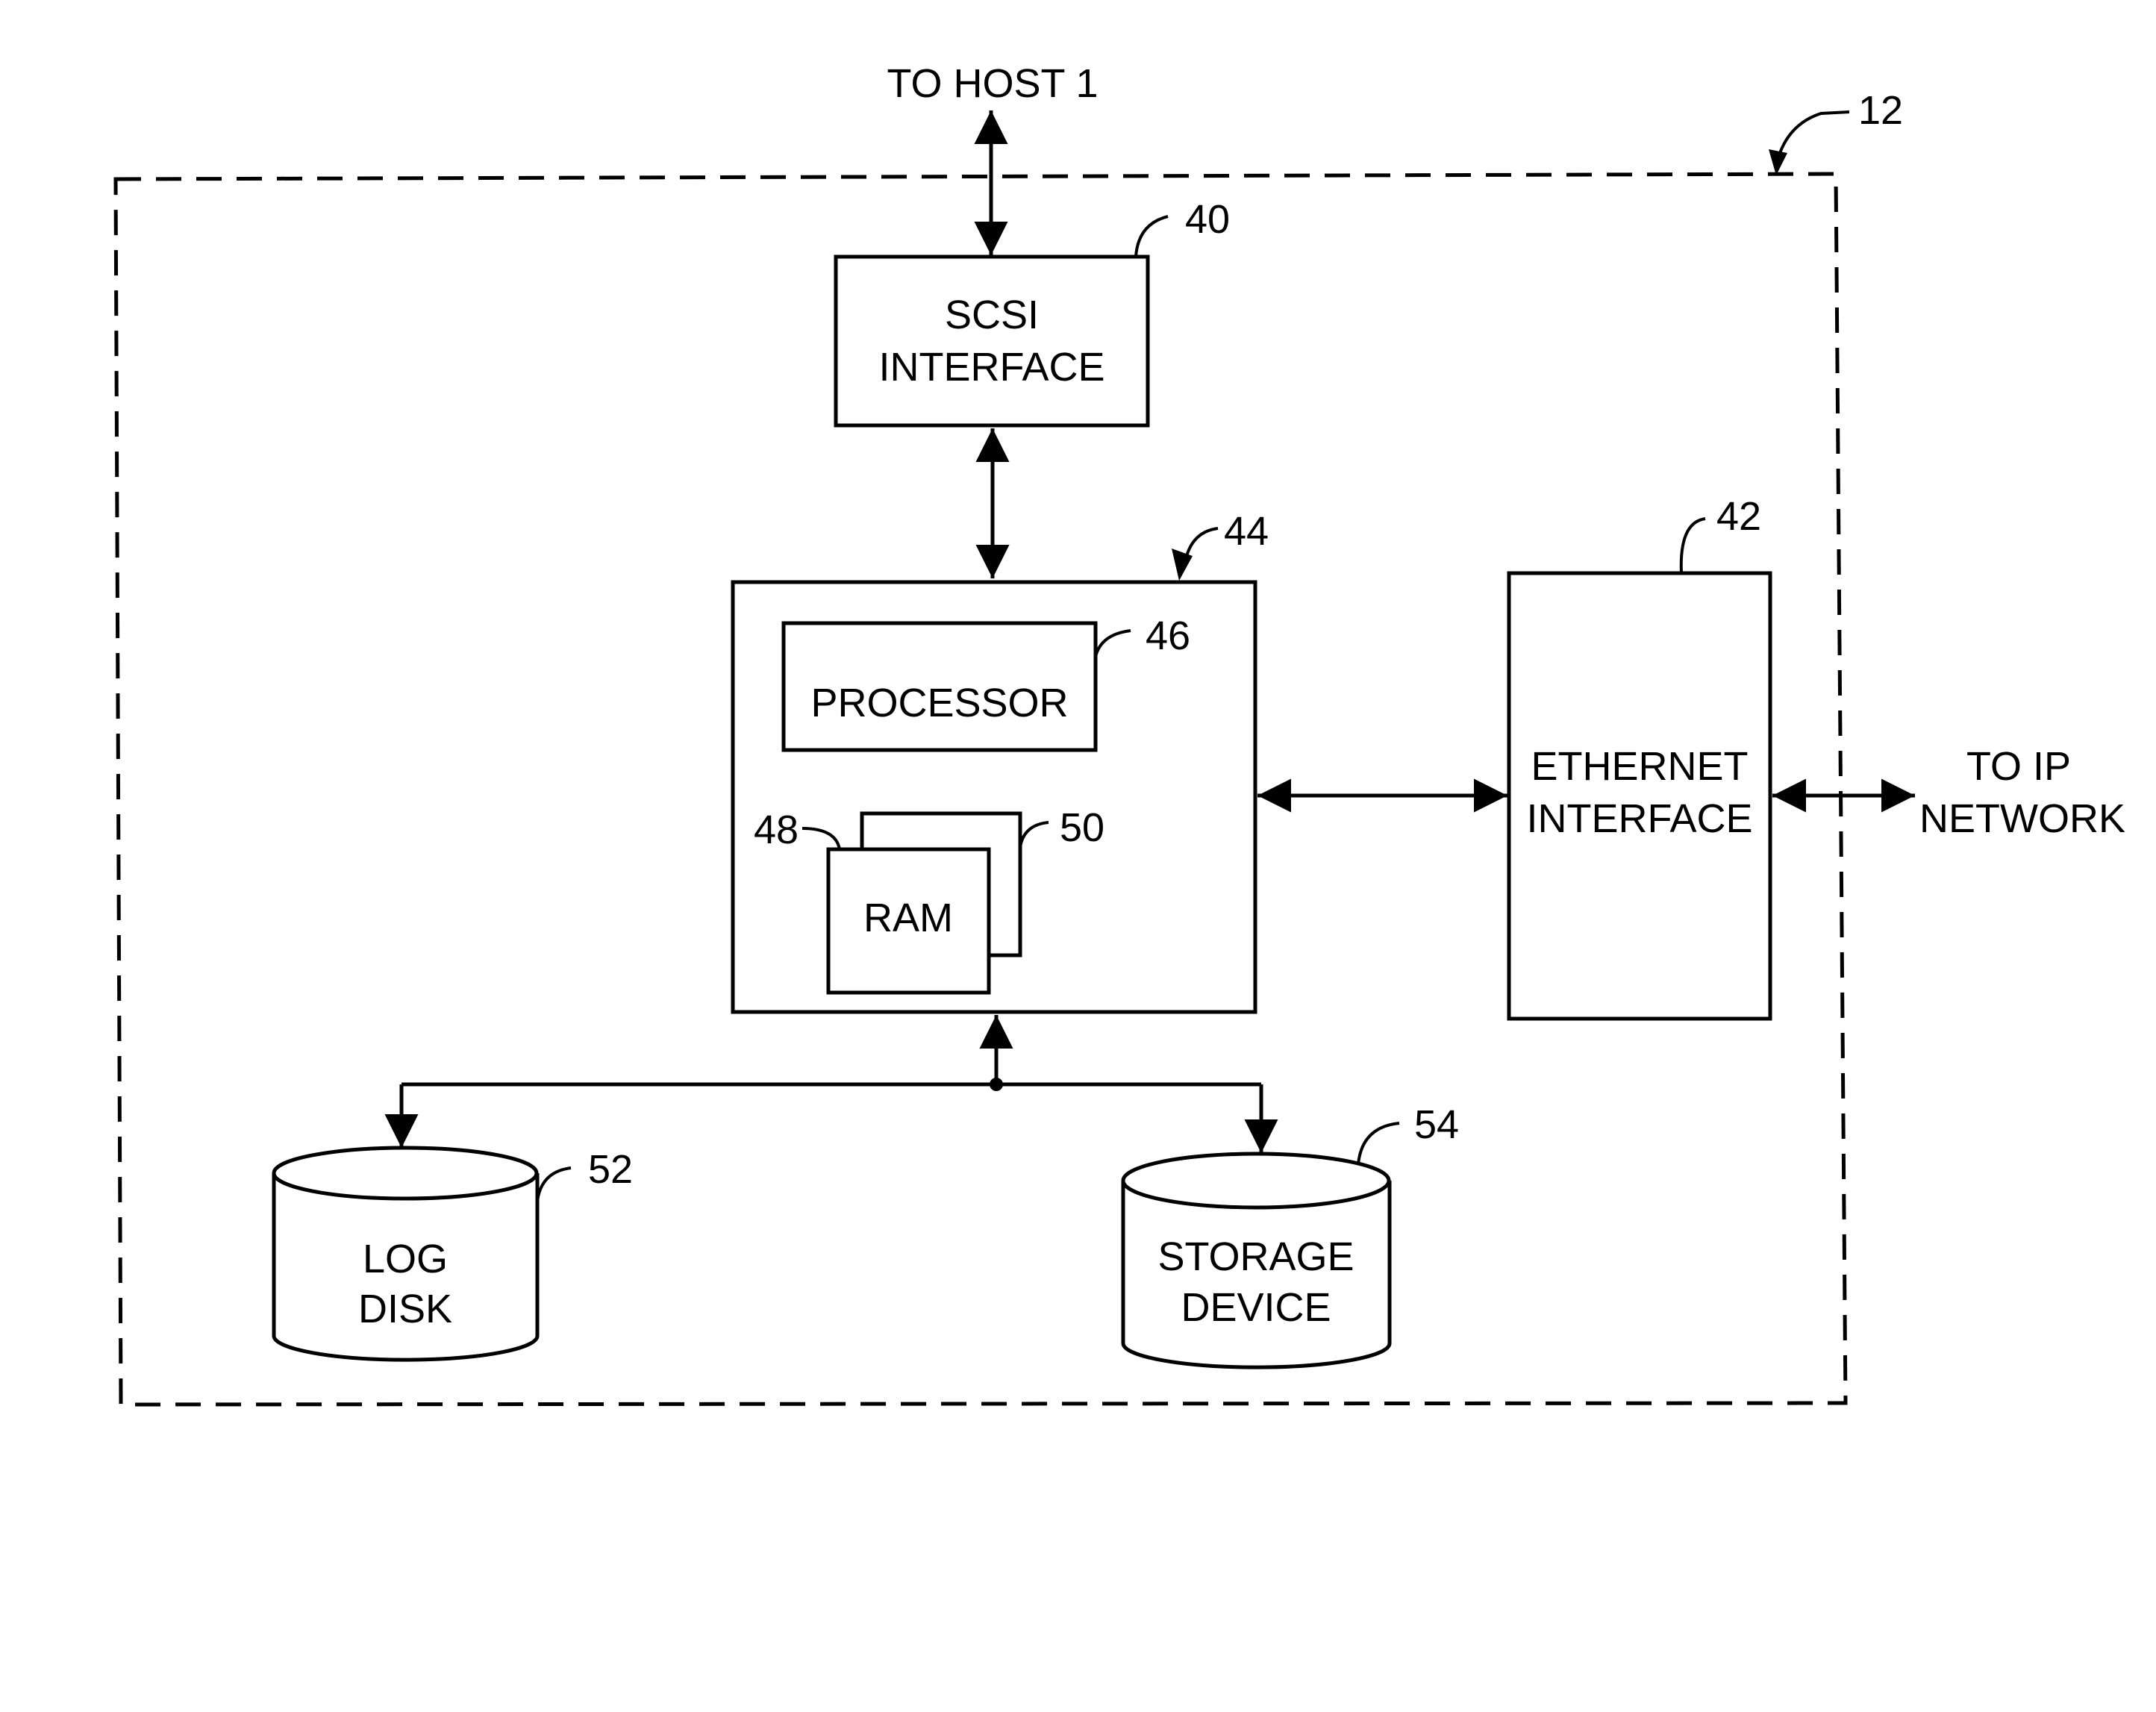 The width and height of the screenshot is (2156, 1712). Describe the element at coordinates (1814, 132) in the screenshot. I see `enclosure-leader` at that location.